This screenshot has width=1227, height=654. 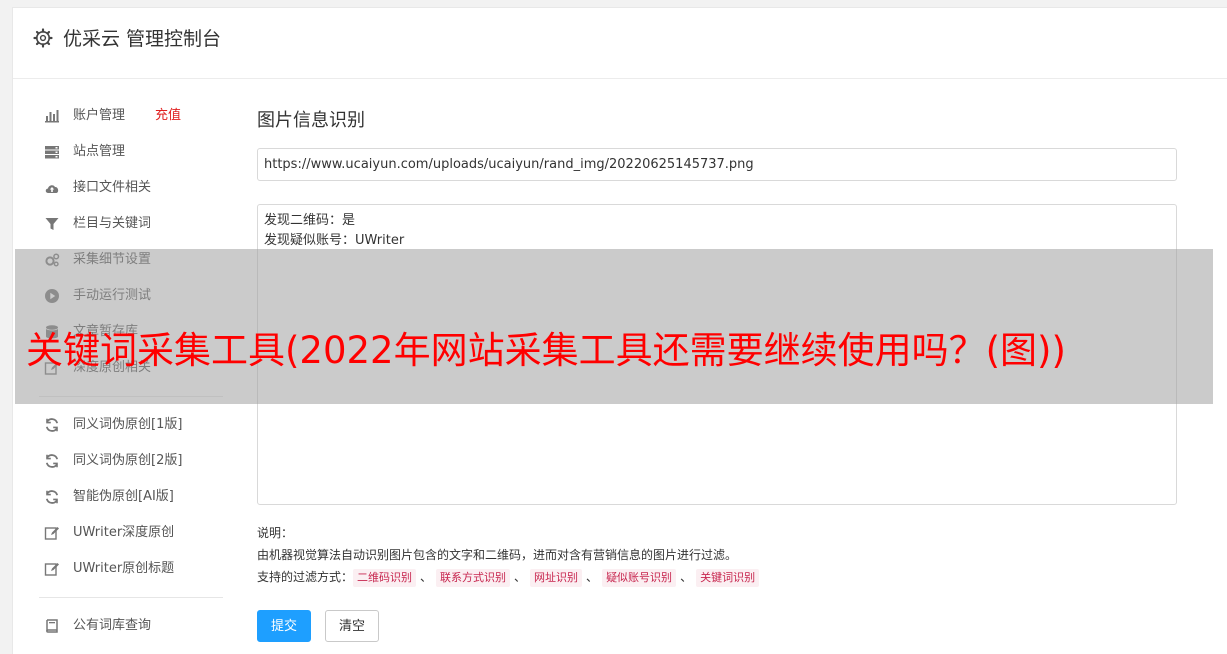 I want to click on sidebar-item-label: UWriter原创标题, so click(x=124, y=568).